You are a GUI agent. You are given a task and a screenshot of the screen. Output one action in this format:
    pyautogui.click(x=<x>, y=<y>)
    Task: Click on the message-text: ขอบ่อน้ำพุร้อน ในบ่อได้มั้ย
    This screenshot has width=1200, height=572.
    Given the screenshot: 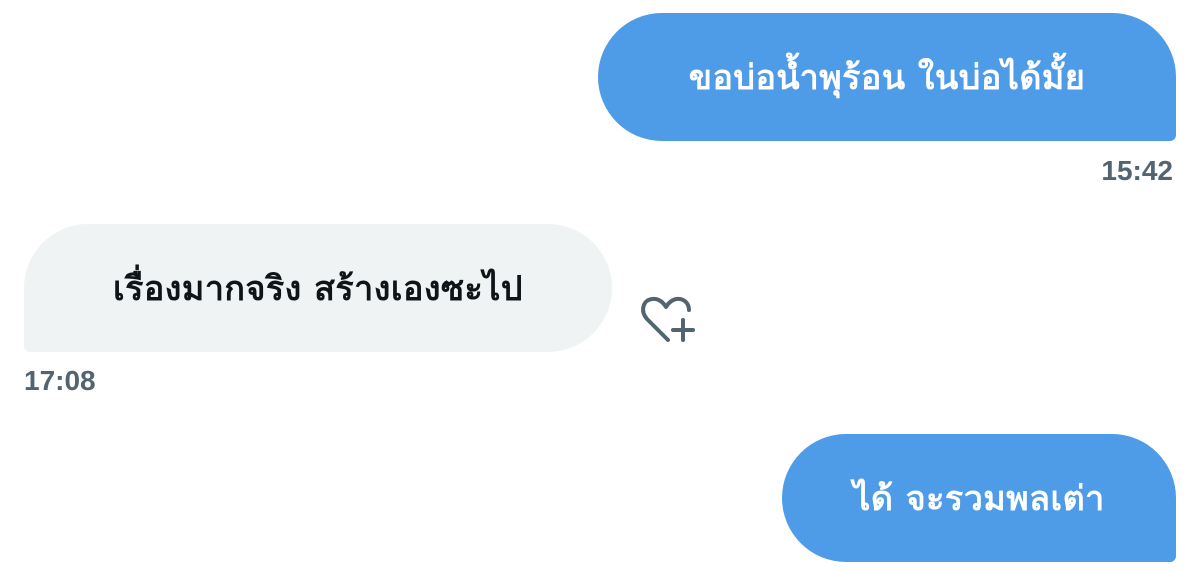 What is the action you would take?
    pyautogui.click(x=887, y=78)
    